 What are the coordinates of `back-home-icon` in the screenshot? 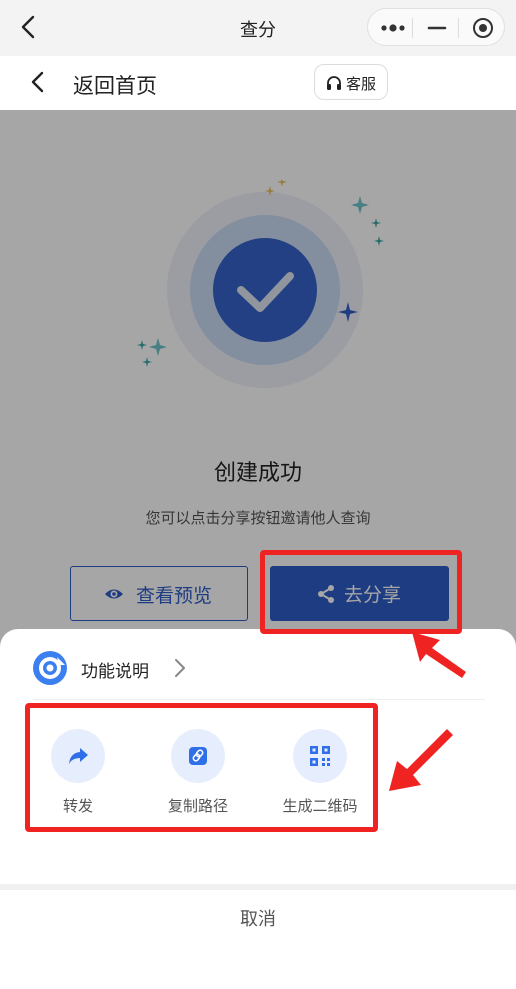 It's located at (38, 82).